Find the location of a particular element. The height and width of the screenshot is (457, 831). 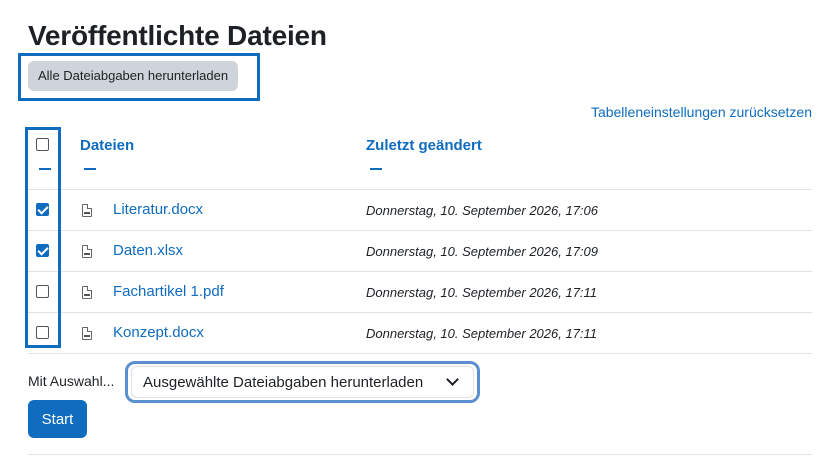

highlight-checkbox-column is located at coordinates (43, 237).